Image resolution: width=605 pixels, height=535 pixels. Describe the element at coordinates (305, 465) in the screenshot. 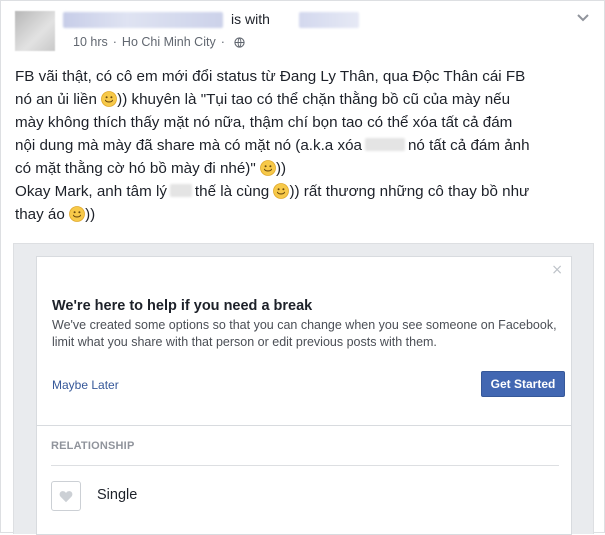

I see `divider` at that location.